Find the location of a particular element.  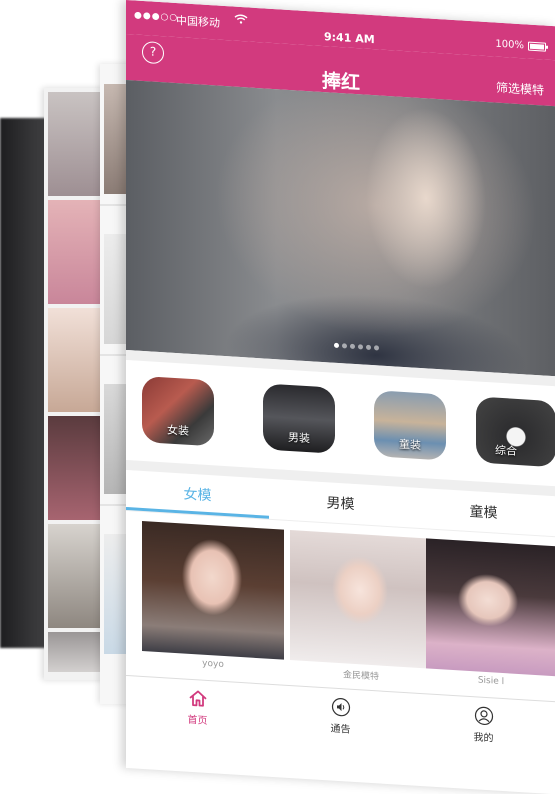

battery-percent: 100% is located at coordinates (509, 45).